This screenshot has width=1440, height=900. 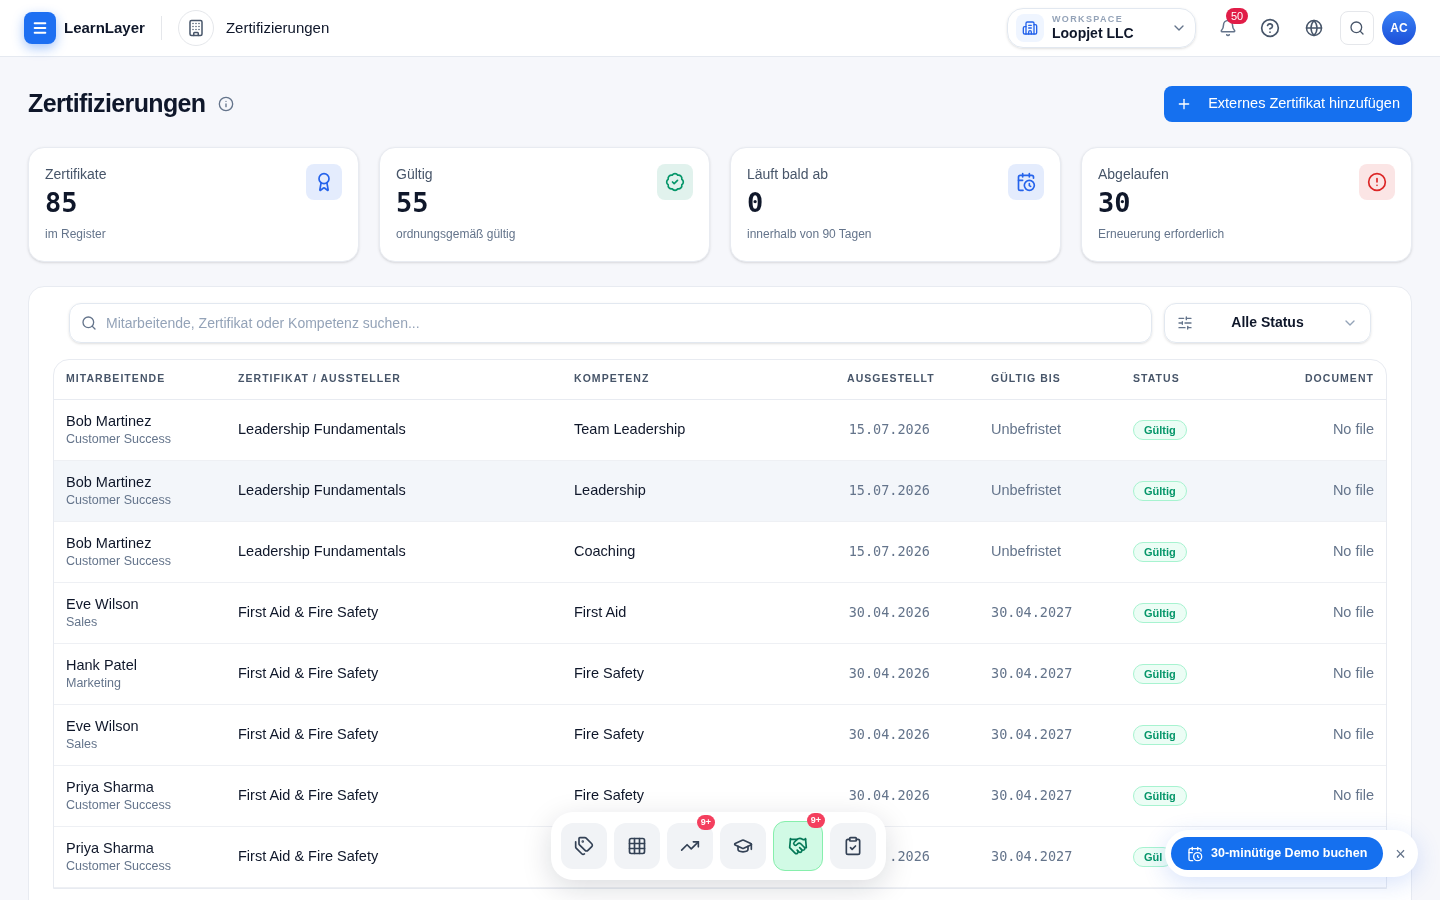 I want to click on competence: Team Leadership, so click(x=630, y=428).